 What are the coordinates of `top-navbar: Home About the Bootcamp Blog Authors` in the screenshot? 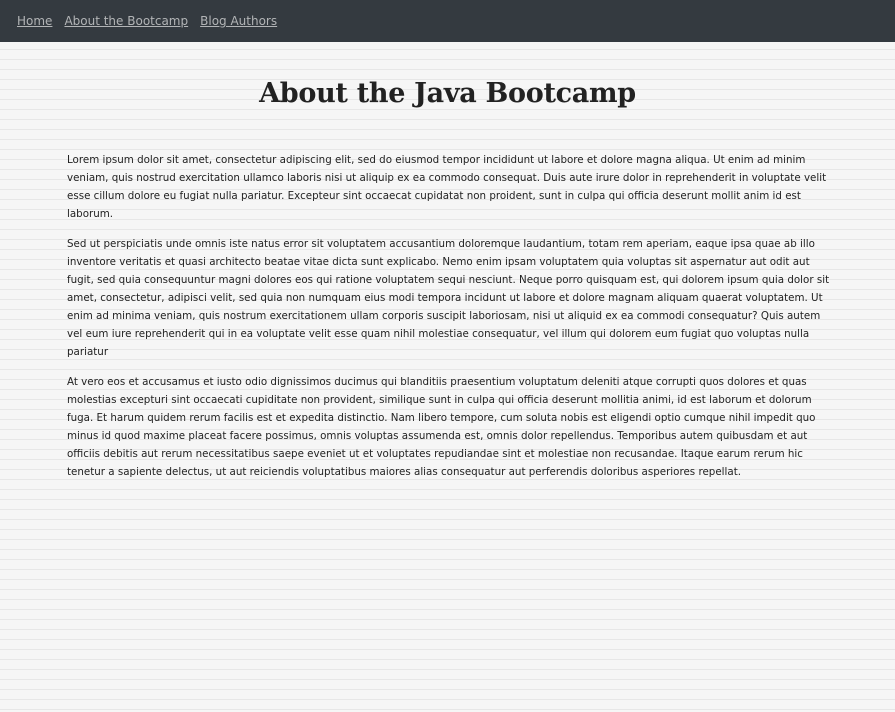 It's located at (447, 21).